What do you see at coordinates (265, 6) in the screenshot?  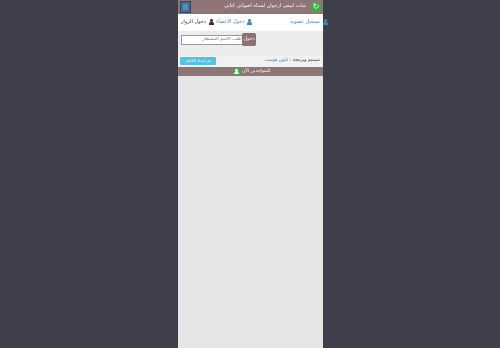 I see `site-title: شات ليبقى ارجوان لسناه اصواتي كتابي` at bounding box center [265, 6].